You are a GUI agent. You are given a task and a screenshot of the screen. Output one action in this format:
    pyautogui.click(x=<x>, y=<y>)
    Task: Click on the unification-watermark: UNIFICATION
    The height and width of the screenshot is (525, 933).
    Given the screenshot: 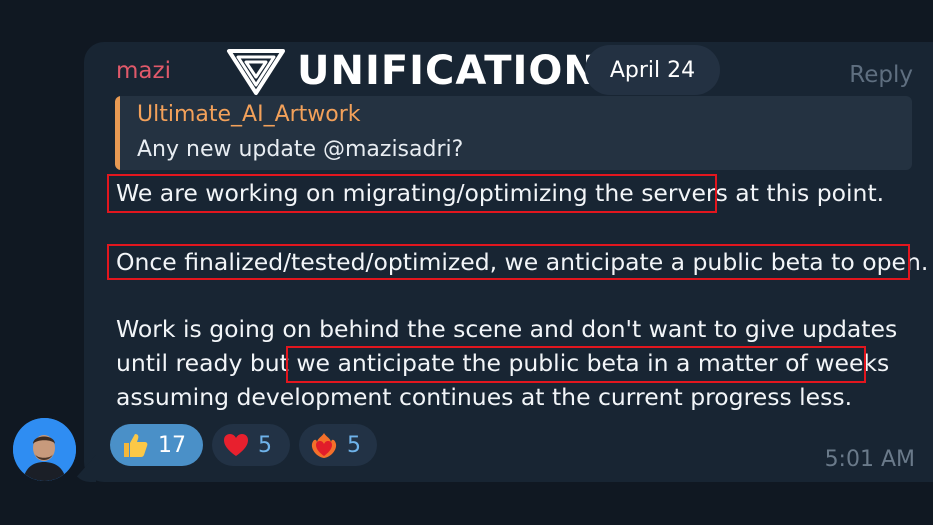 What is the action you would take?
    pyautogui.click(x=411, y=71)
    